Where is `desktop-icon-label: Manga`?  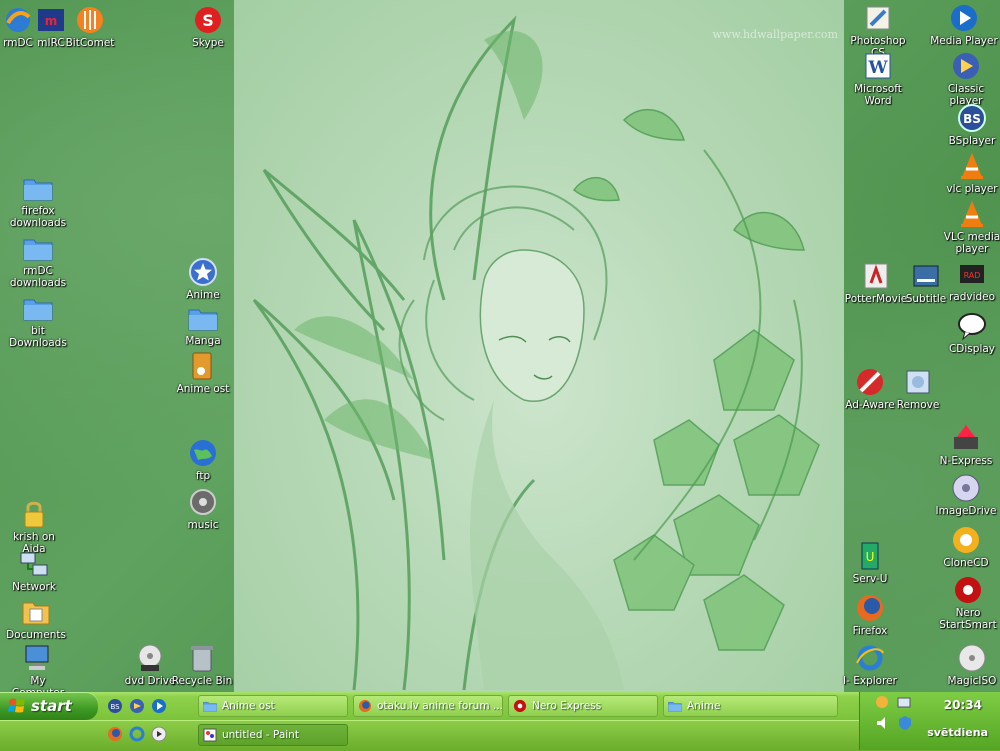 desktop-icon-label: Manga is located at coordinates (203, 341).